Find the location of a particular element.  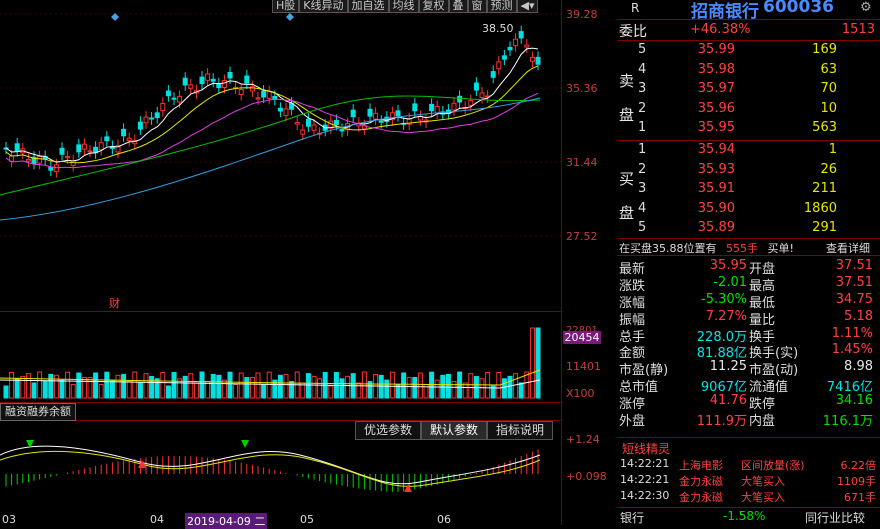

stat-value: 37.51 is located at coordinates (854, 282).